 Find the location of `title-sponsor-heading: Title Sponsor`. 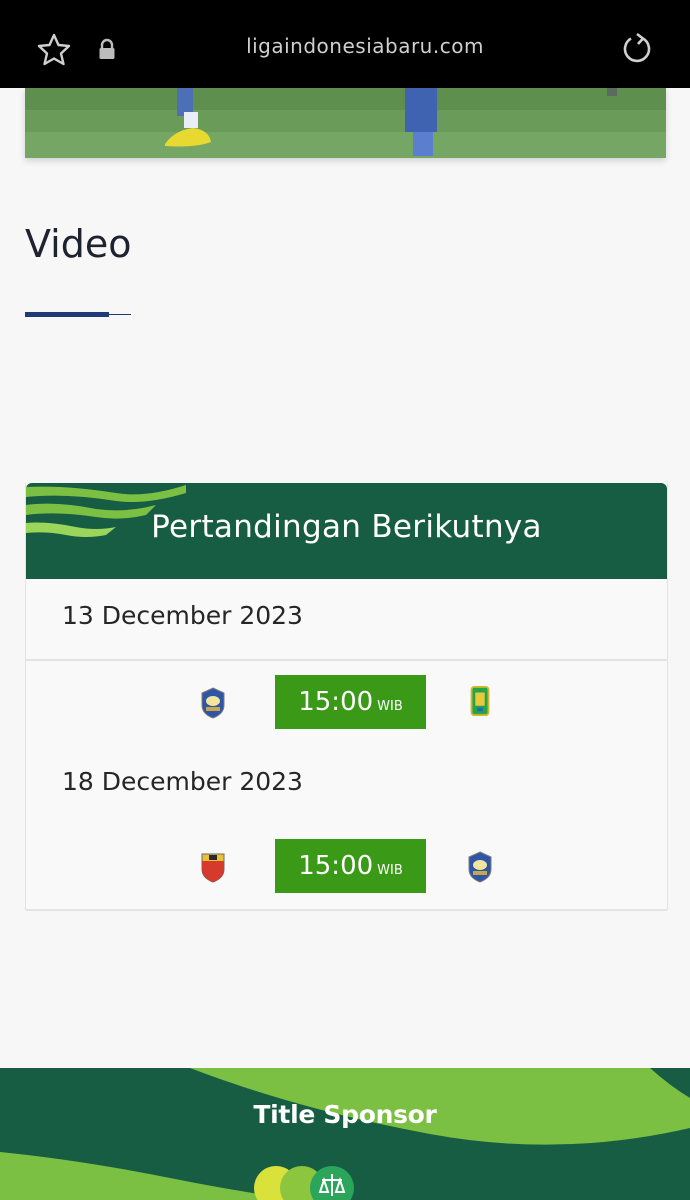

title-sponsor-heading: Title Sponsor is located at coordinates (345, 1114).